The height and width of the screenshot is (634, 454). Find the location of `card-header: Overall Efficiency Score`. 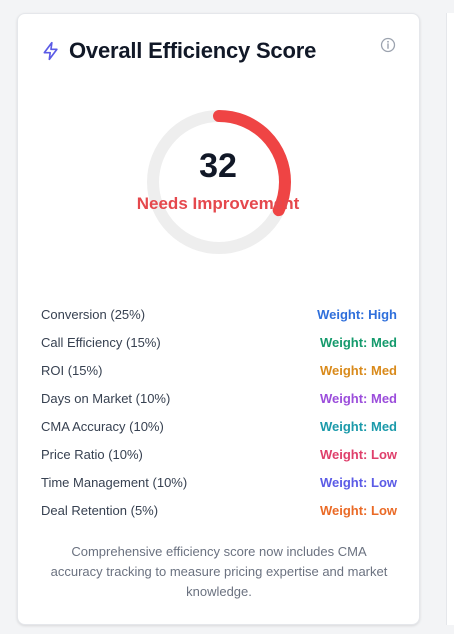

card-header: Overall Efficiency Score is located at coordinates (178, 51).